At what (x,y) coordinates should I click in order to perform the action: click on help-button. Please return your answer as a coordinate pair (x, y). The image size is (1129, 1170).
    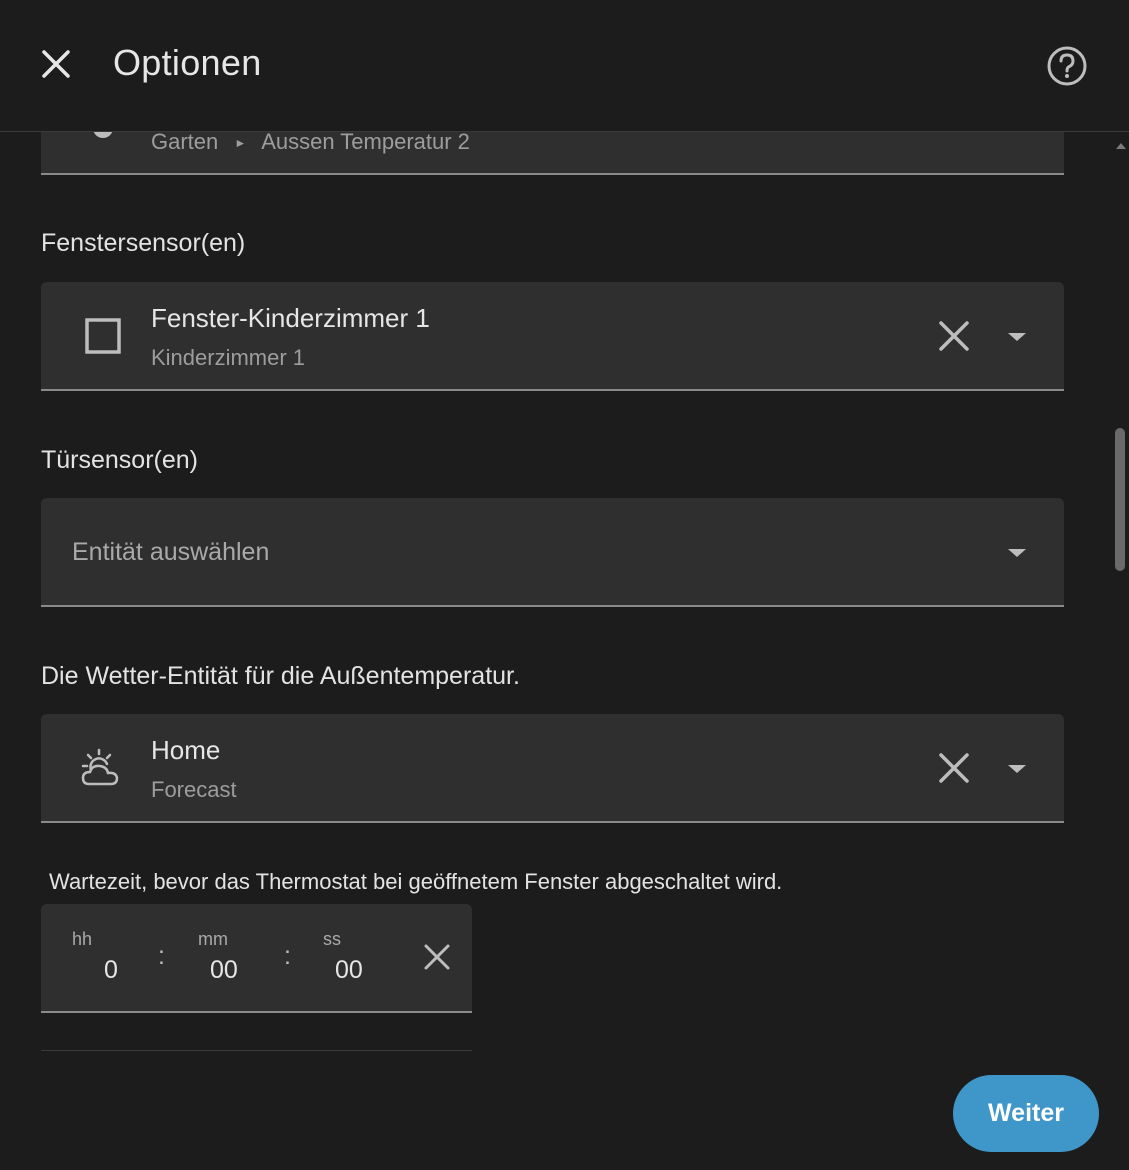
    Looking at the image, I should click on (1067, 66).